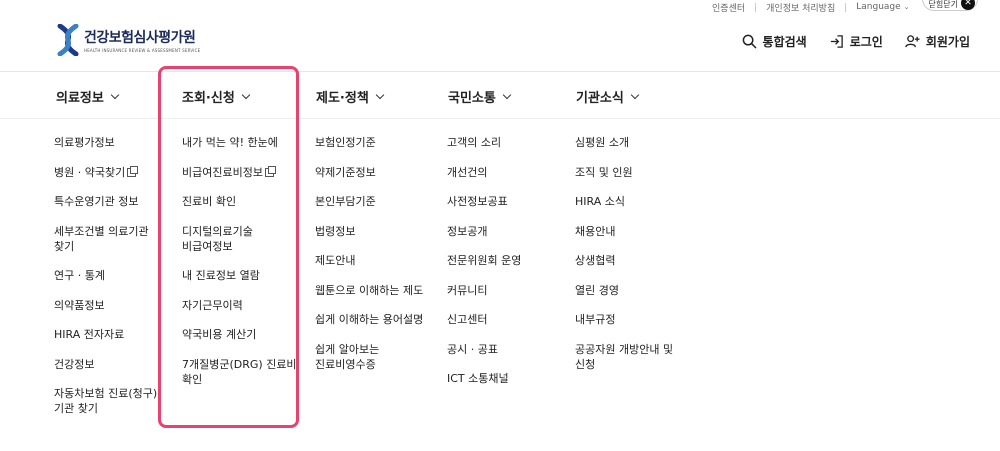 The height and width of the screenshot is (451, 1000). Describe the element at coordinates (728, 7) in the screenshot. I see `cert-center-link: 인증센터` at that location.